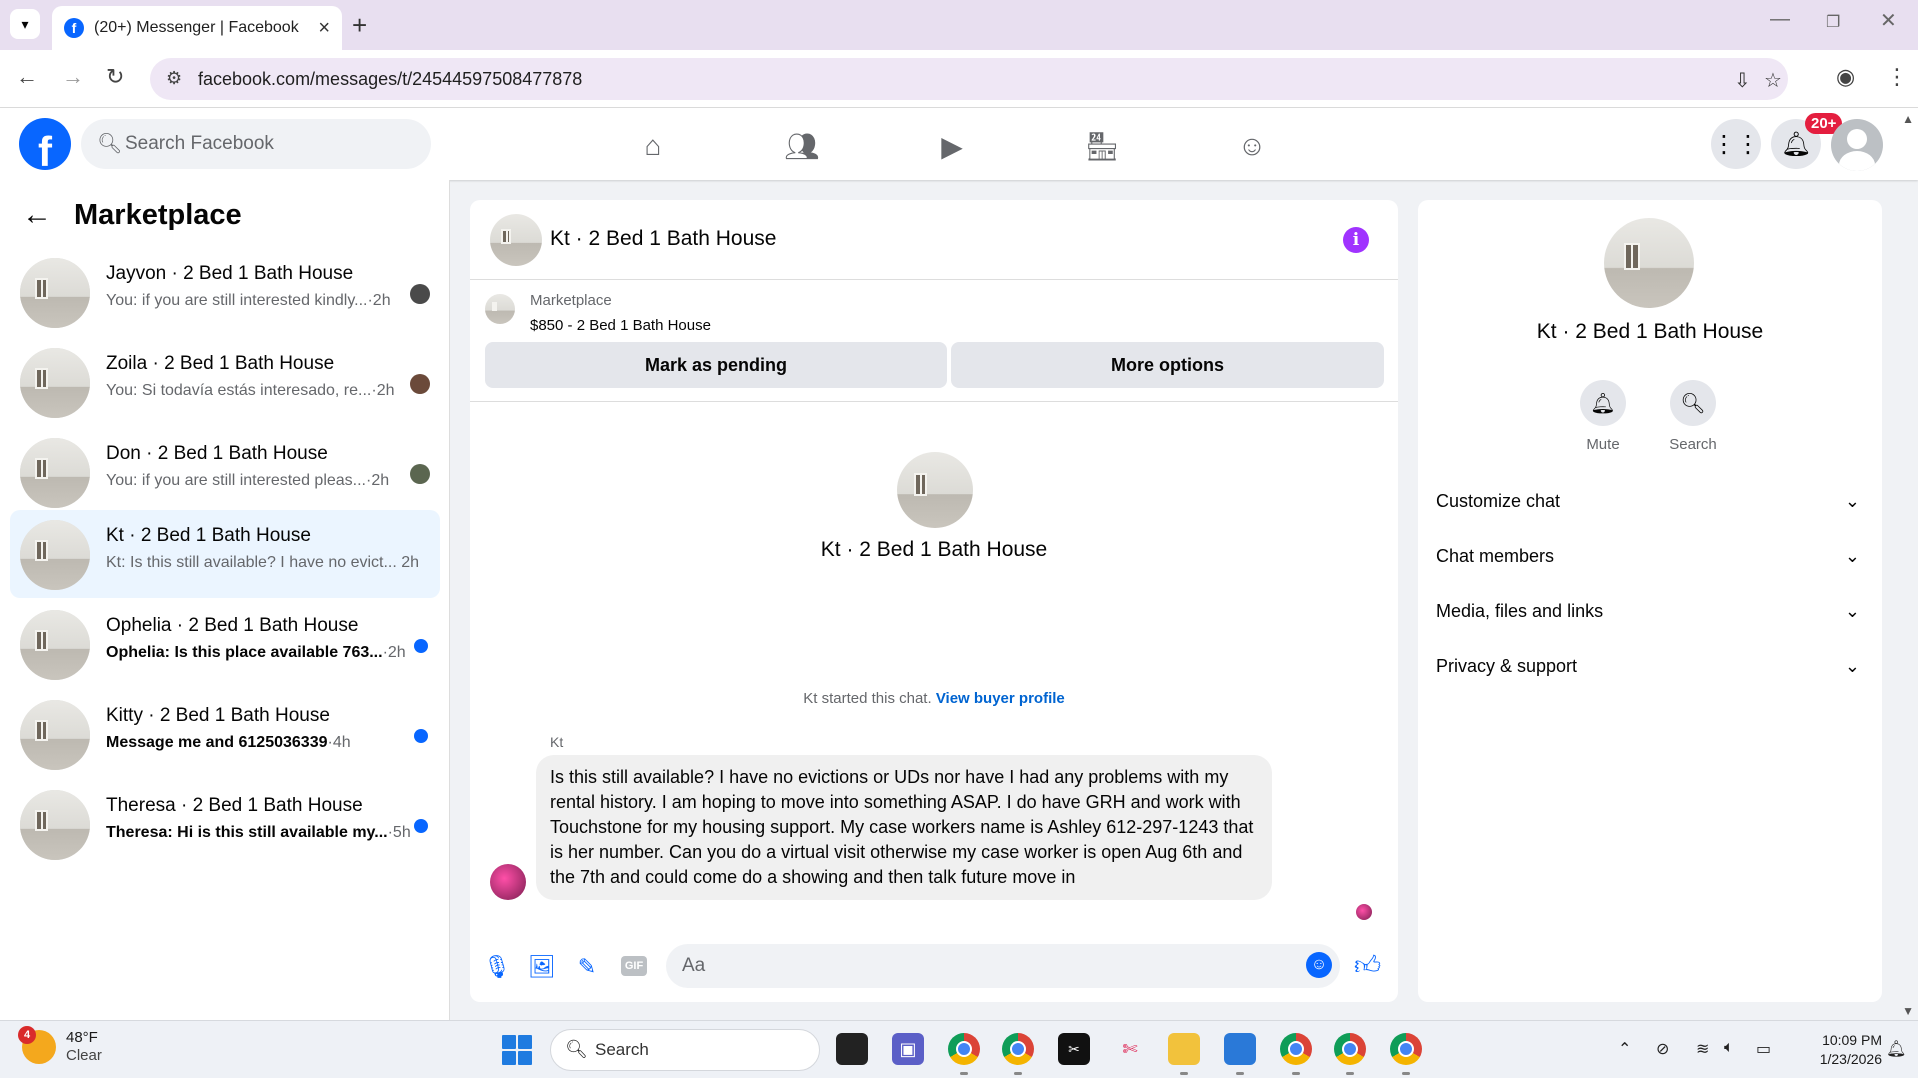 The width and height of the screenshot is (1918, 1078). Describe the element at coordinates (324, 28) in the screenshot. I see `close-tab-icon: ×` at that location.